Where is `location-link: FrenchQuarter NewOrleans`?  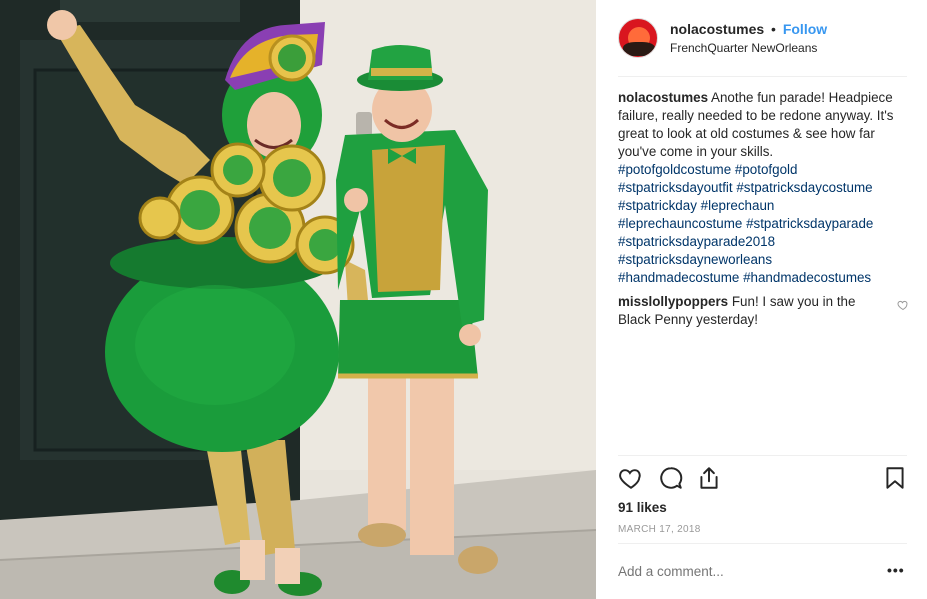 location-link: FrenchQuarter NewOrleans is located at coordinates (743, 48).